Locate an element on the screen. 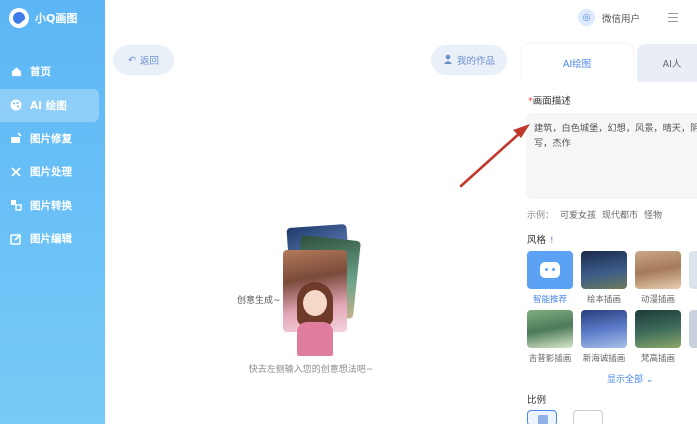  annotation-arrow-icon is located at coordinates (494, 156).